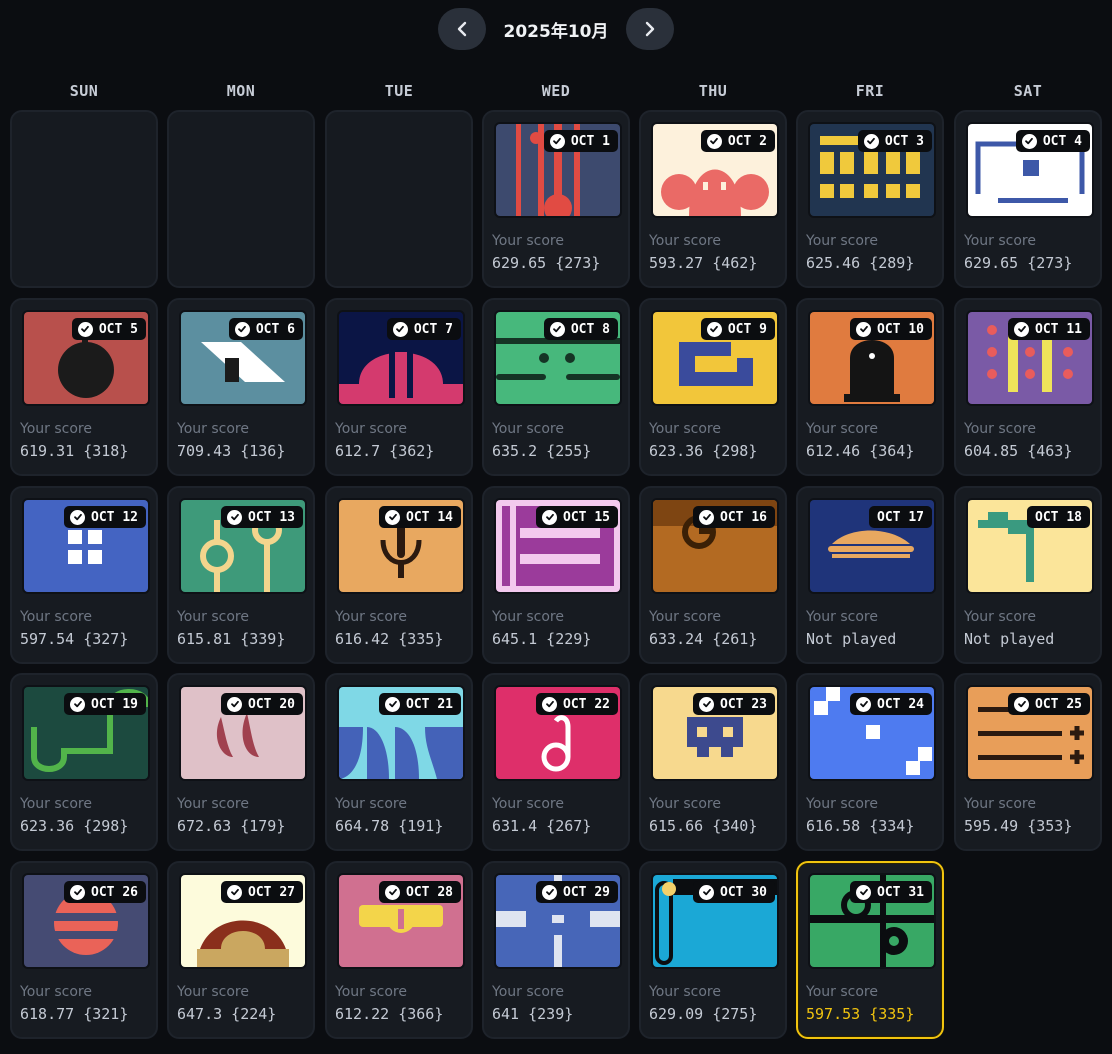  Describe the element at coordinates (860, 826) in the screenshot. I see `score-value: 616.58 {334}` at that location.